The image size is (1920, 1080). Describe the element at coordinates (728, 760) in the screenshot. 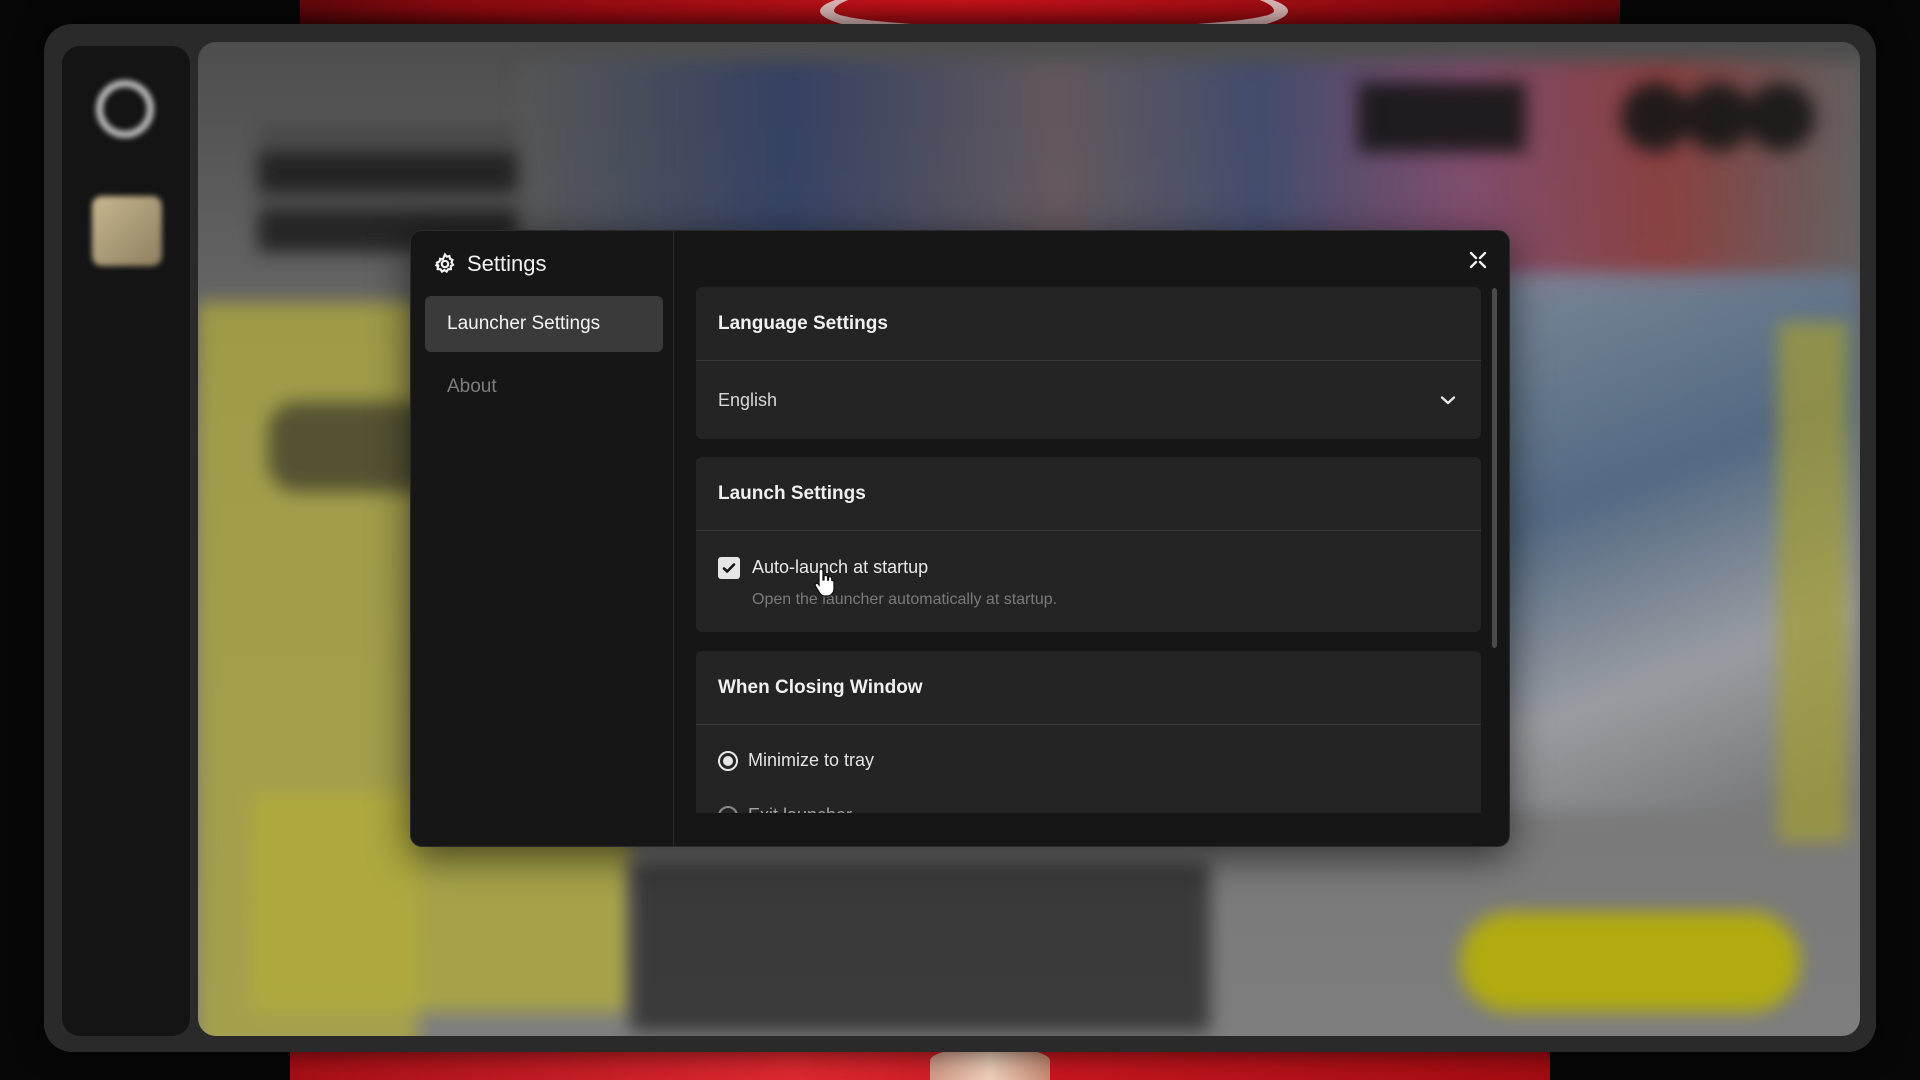

I see `radio-selected-icon` at that location.